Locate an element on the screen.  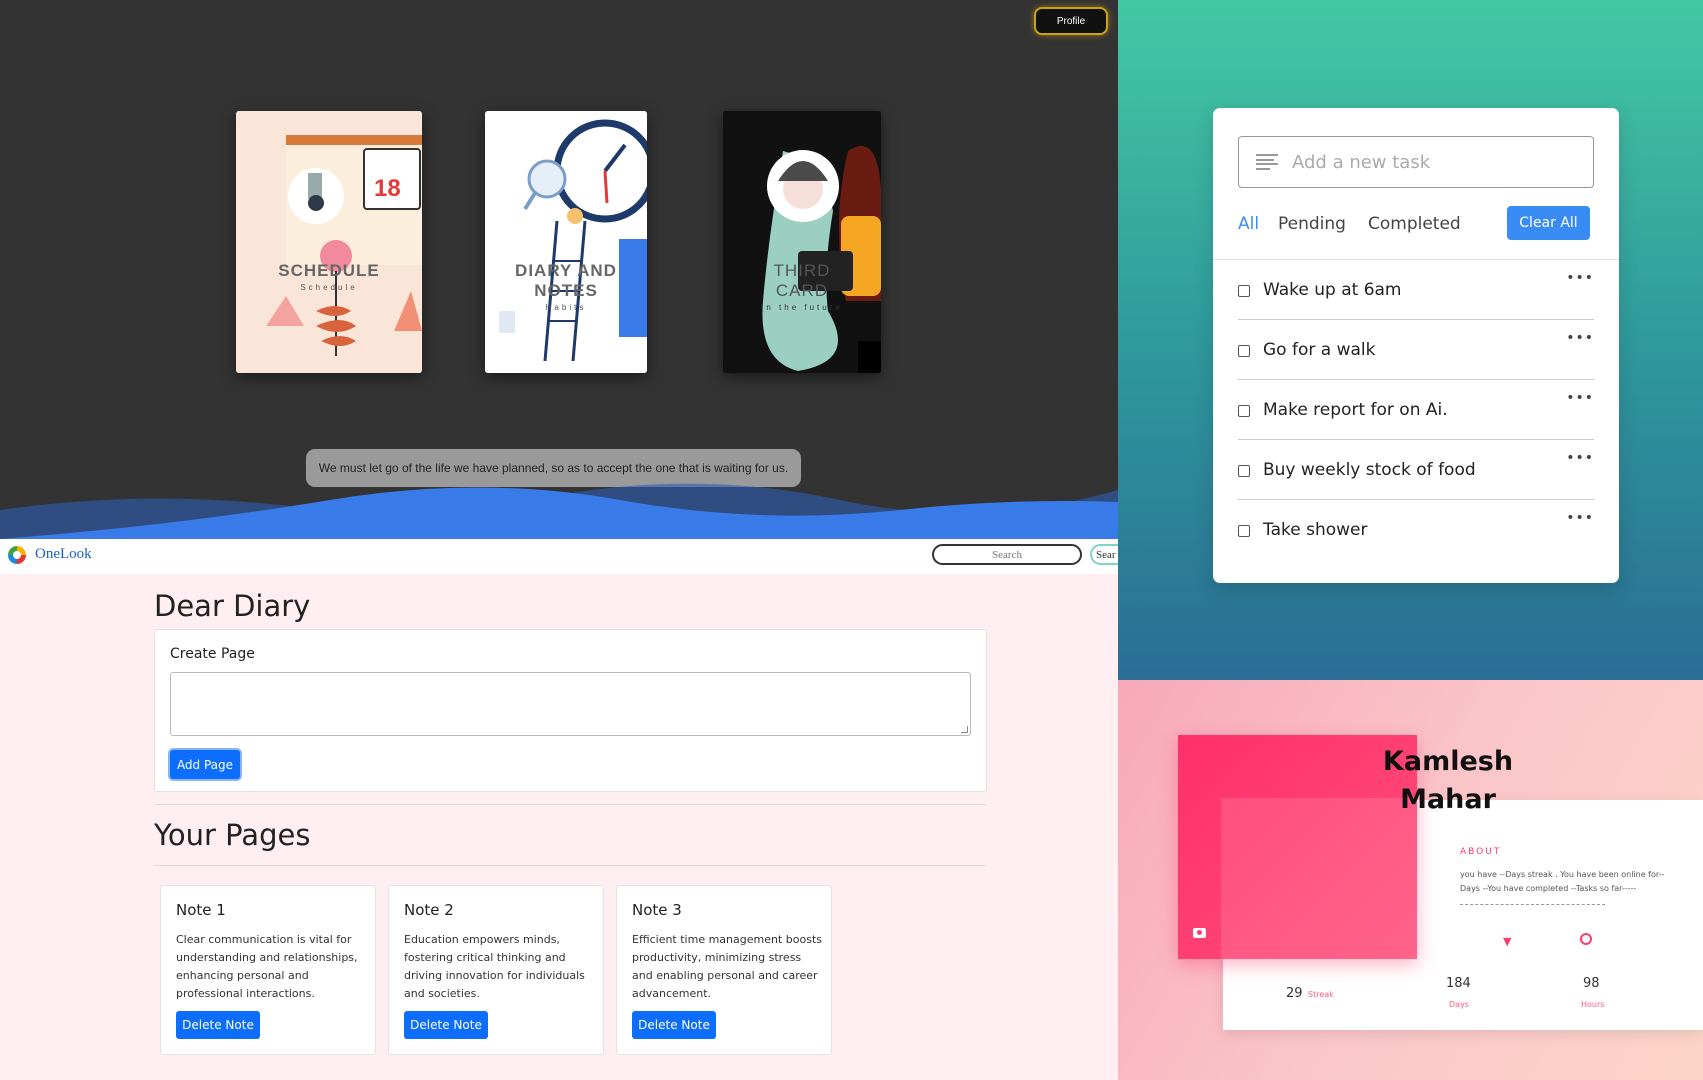
task-item: Take shower ••• is located at coordinates (1416, 530).